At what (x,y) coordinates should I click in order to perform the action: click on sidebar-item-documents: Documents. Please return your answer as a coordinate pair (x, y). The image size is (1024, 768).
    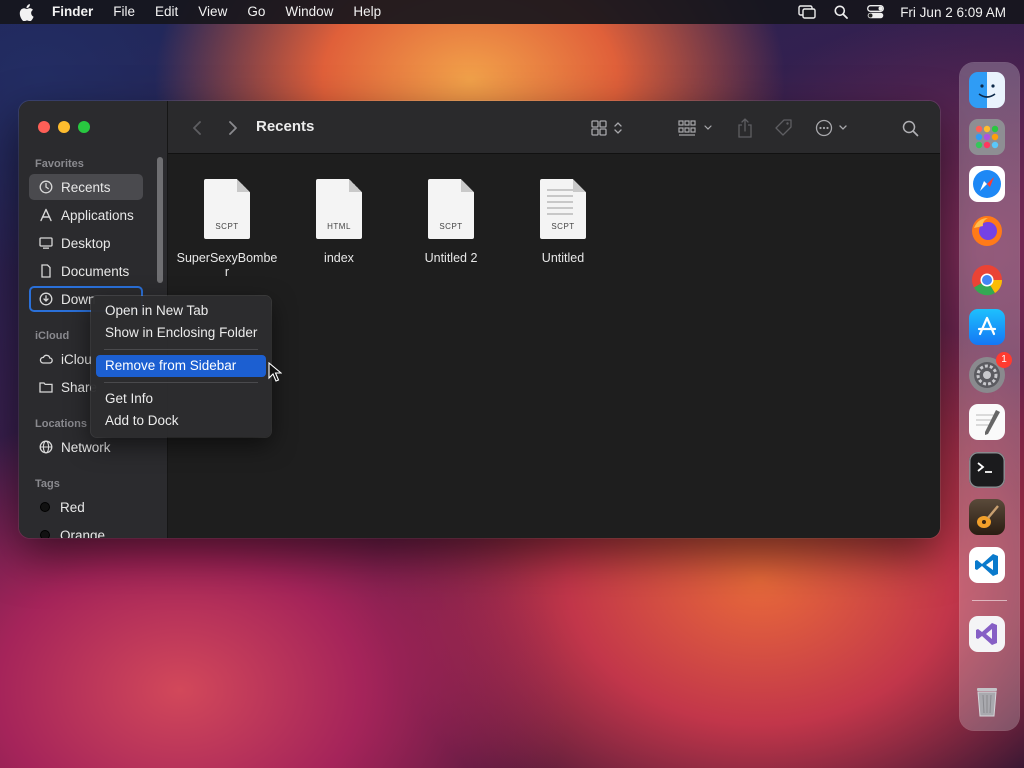
    Looking at the image, I should click on (86, 271).